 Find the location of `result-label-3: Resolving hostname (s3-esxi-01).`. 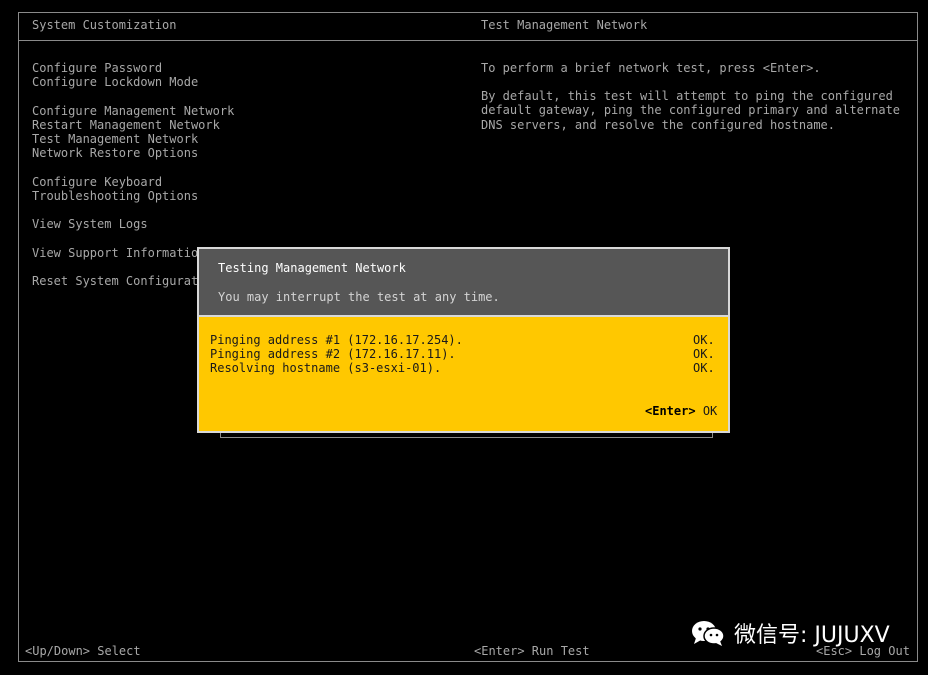

result-label-3: Resolving hostname (s3-esxi-01). is located at coordinates (326, 368).